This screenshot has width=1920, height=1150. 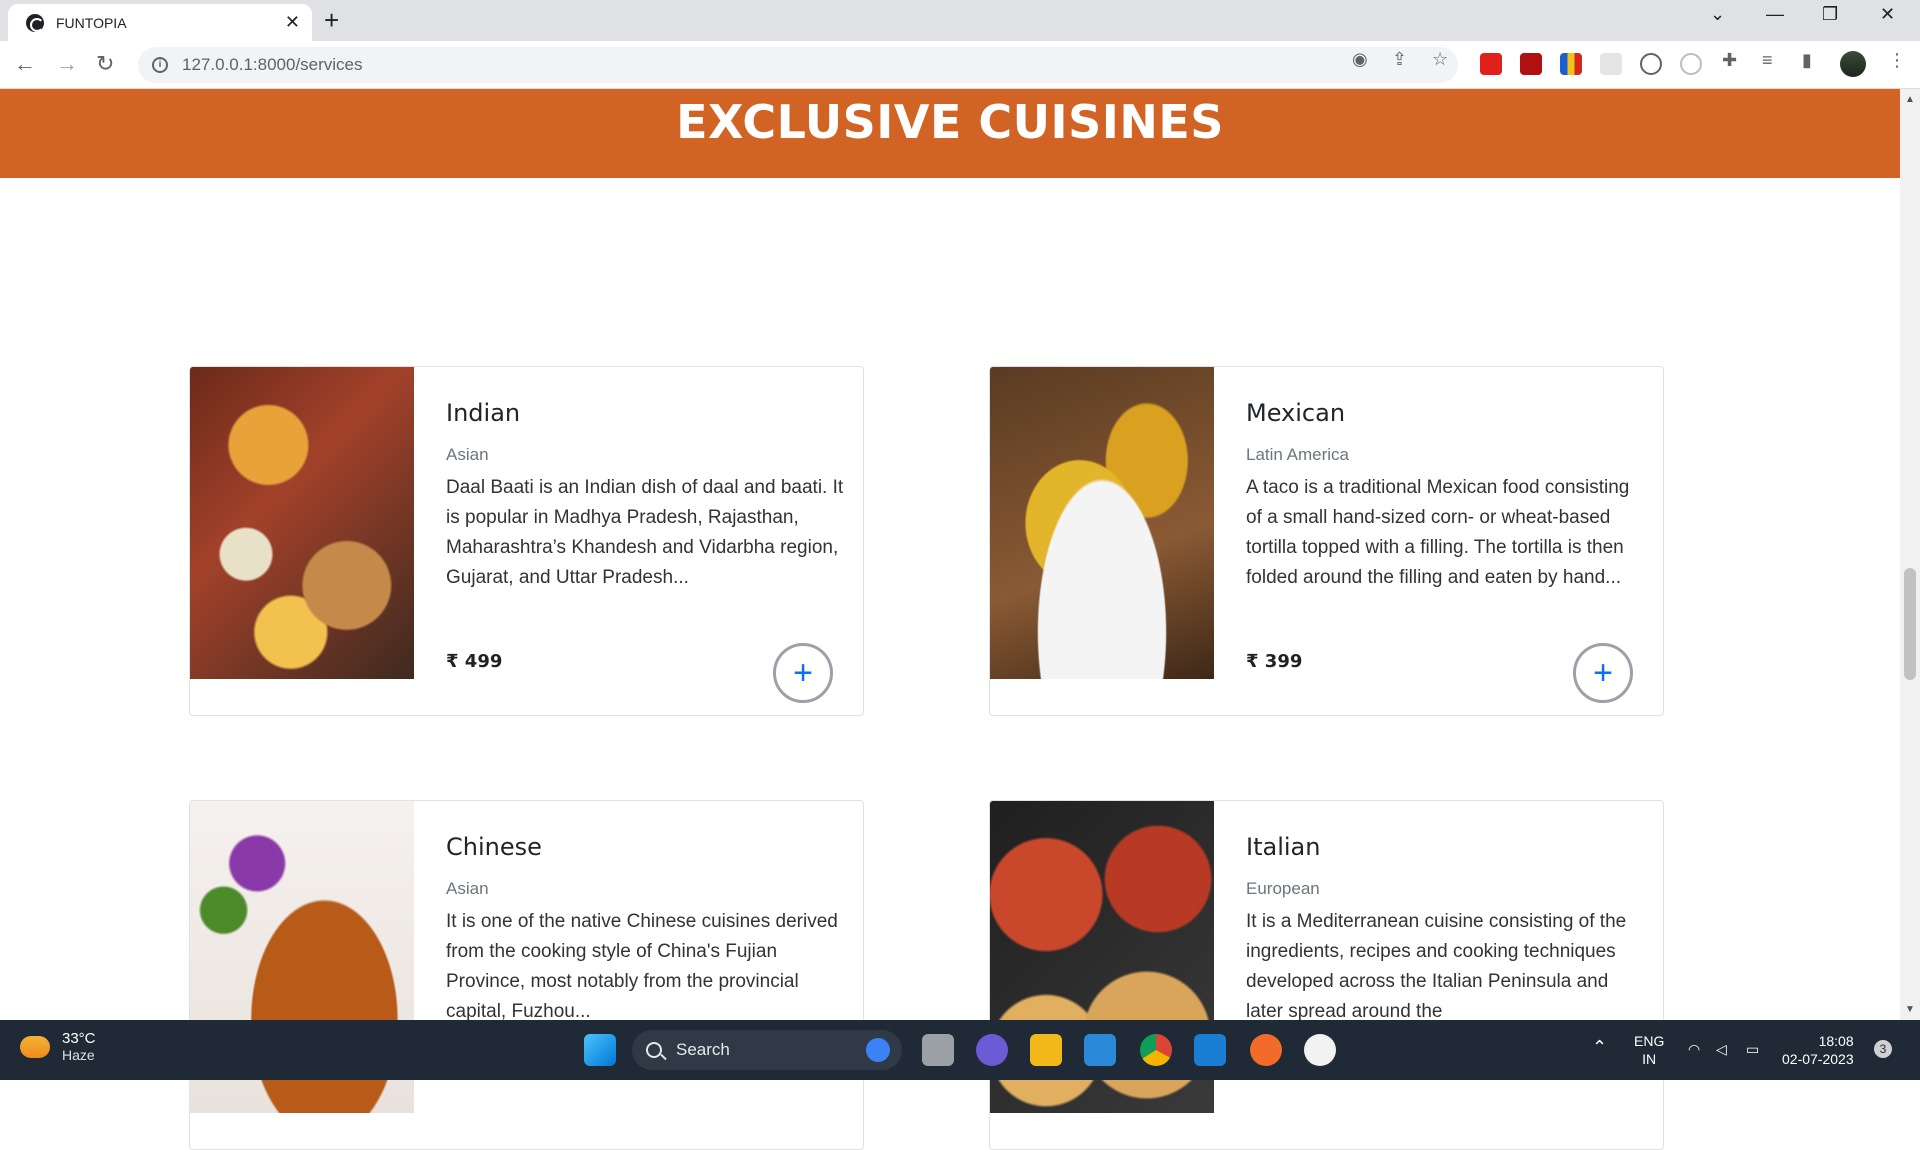 I want to click on battery-icon: ▭, so click(x=1752, y=1049).